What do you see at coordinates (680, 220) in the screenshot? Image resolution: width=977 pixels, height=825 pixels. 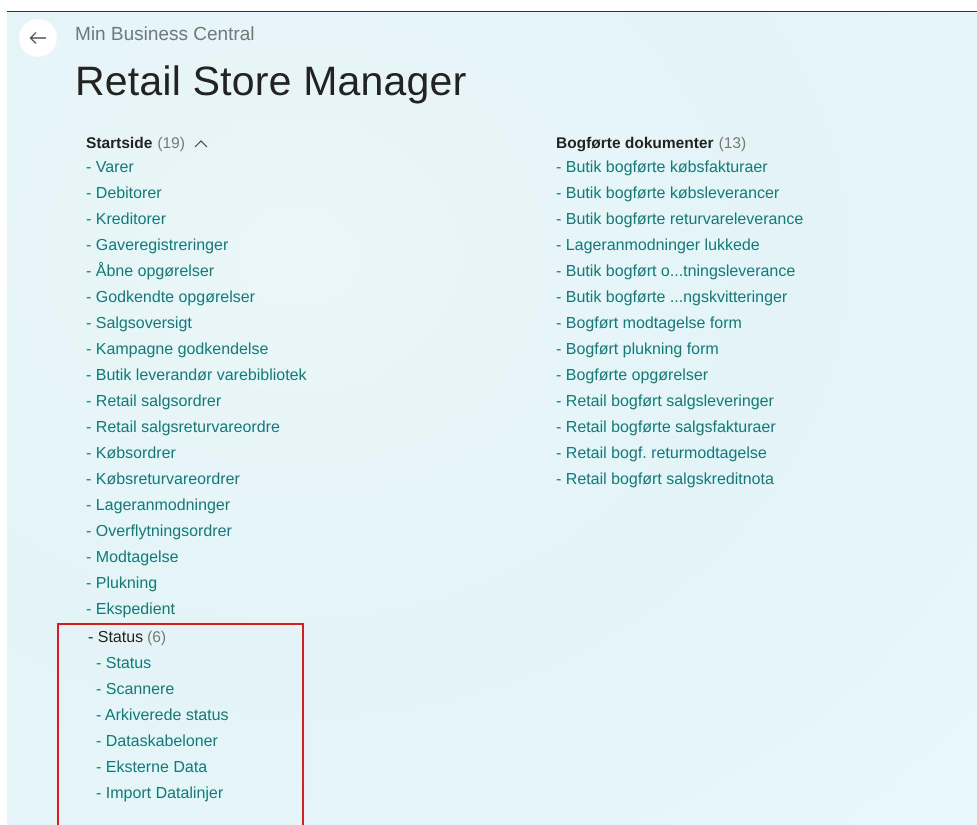 I see `nav-link: - Butik bogførte returvareleverance` at bounding box center [680, 220].